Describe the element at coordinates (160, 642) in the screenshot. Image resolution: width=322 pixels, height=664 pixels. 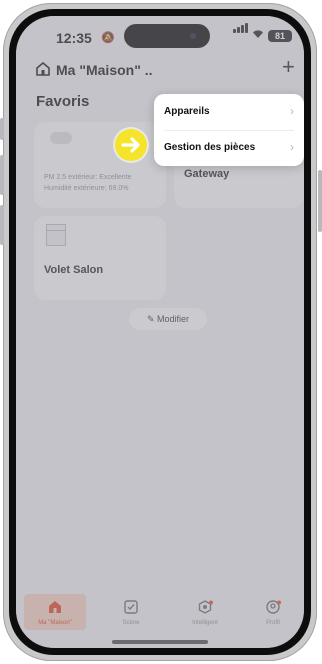
I see `home-indicator` at that location.